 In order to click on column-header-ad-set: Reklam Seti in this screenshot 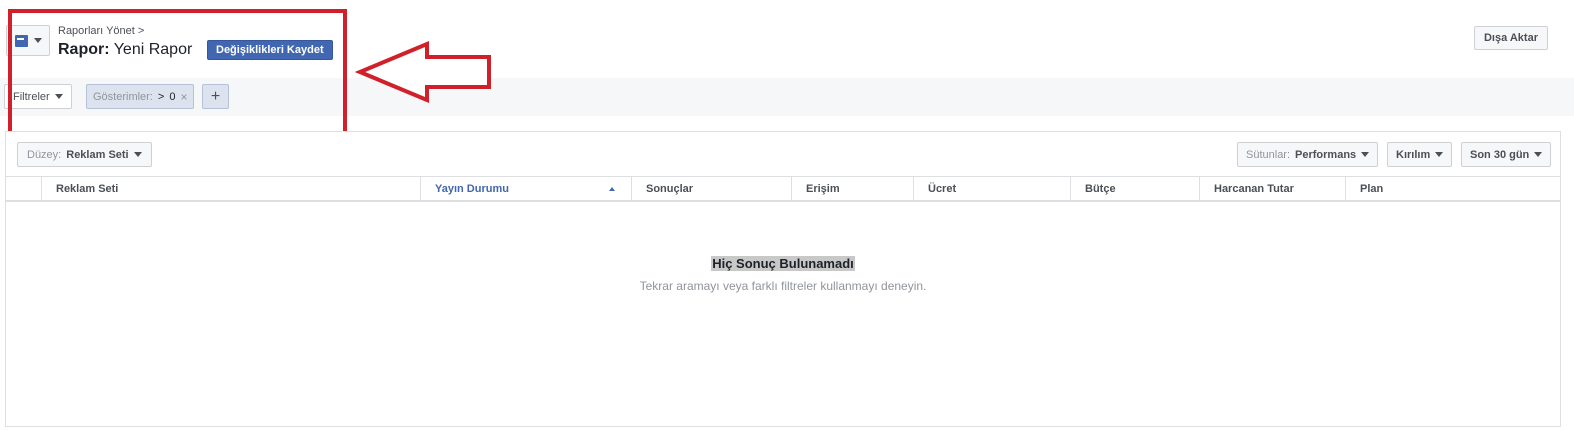, I will do `click(230, 189)`.